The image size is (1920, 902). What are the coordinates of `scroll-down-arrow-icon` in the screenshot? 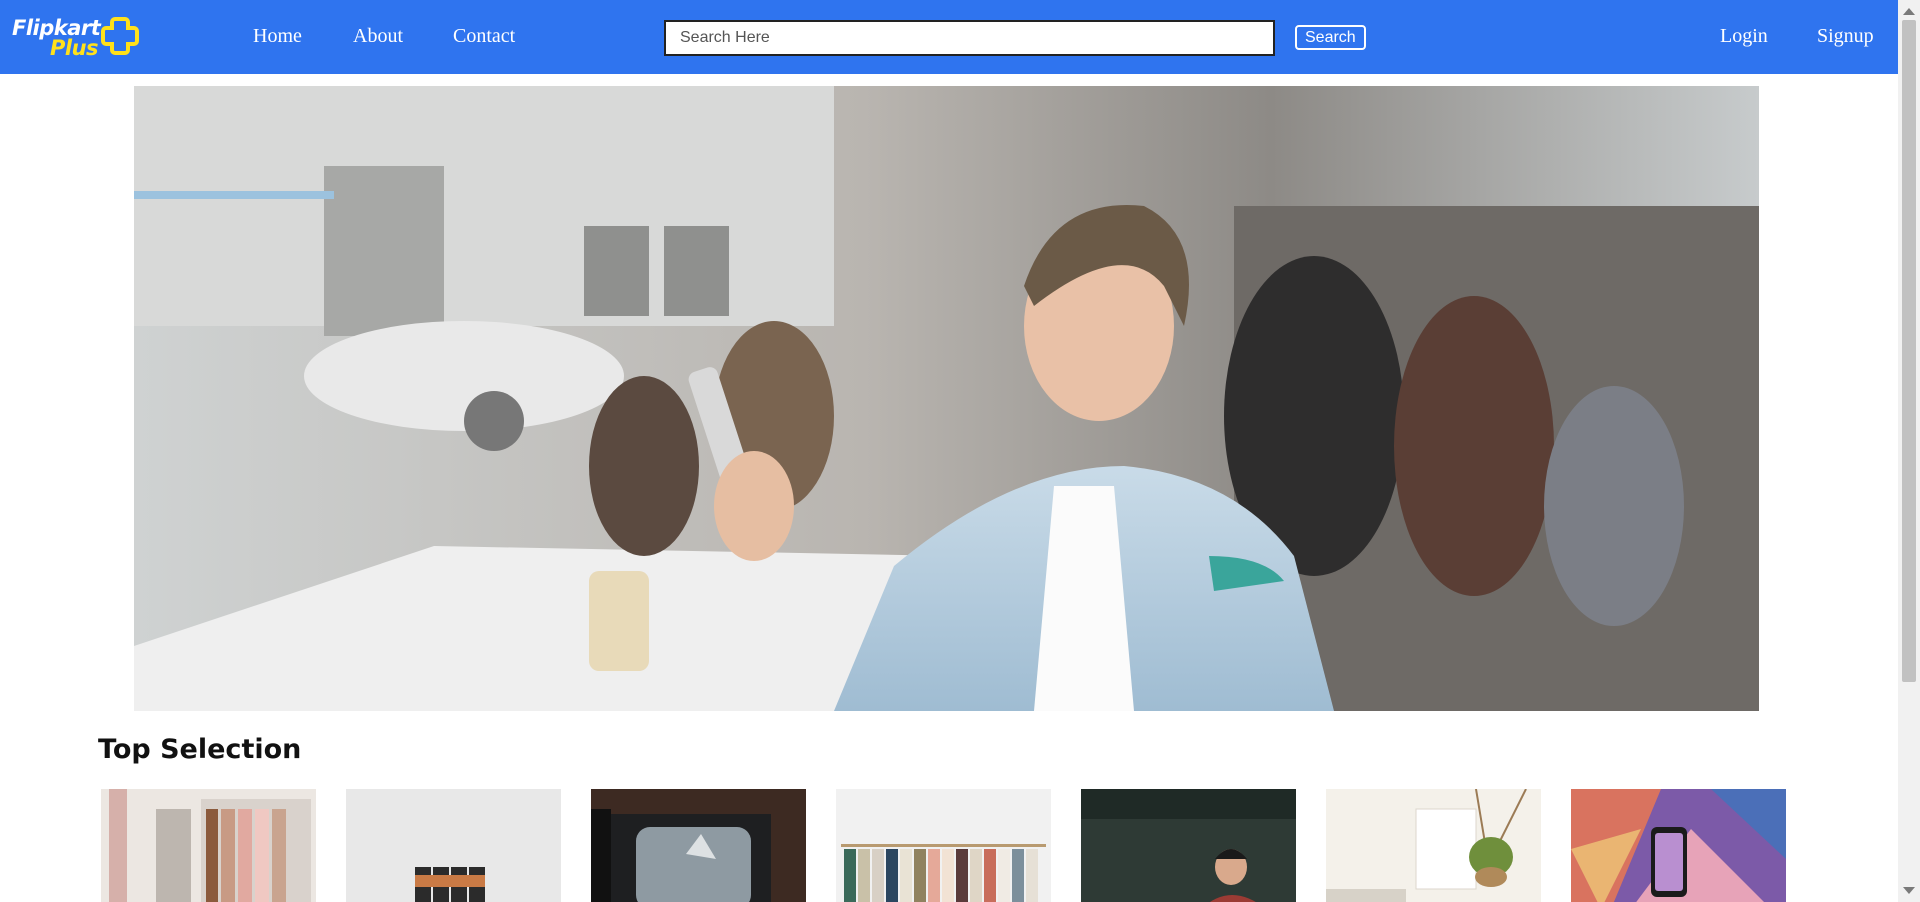 It's located at (1909, 890).